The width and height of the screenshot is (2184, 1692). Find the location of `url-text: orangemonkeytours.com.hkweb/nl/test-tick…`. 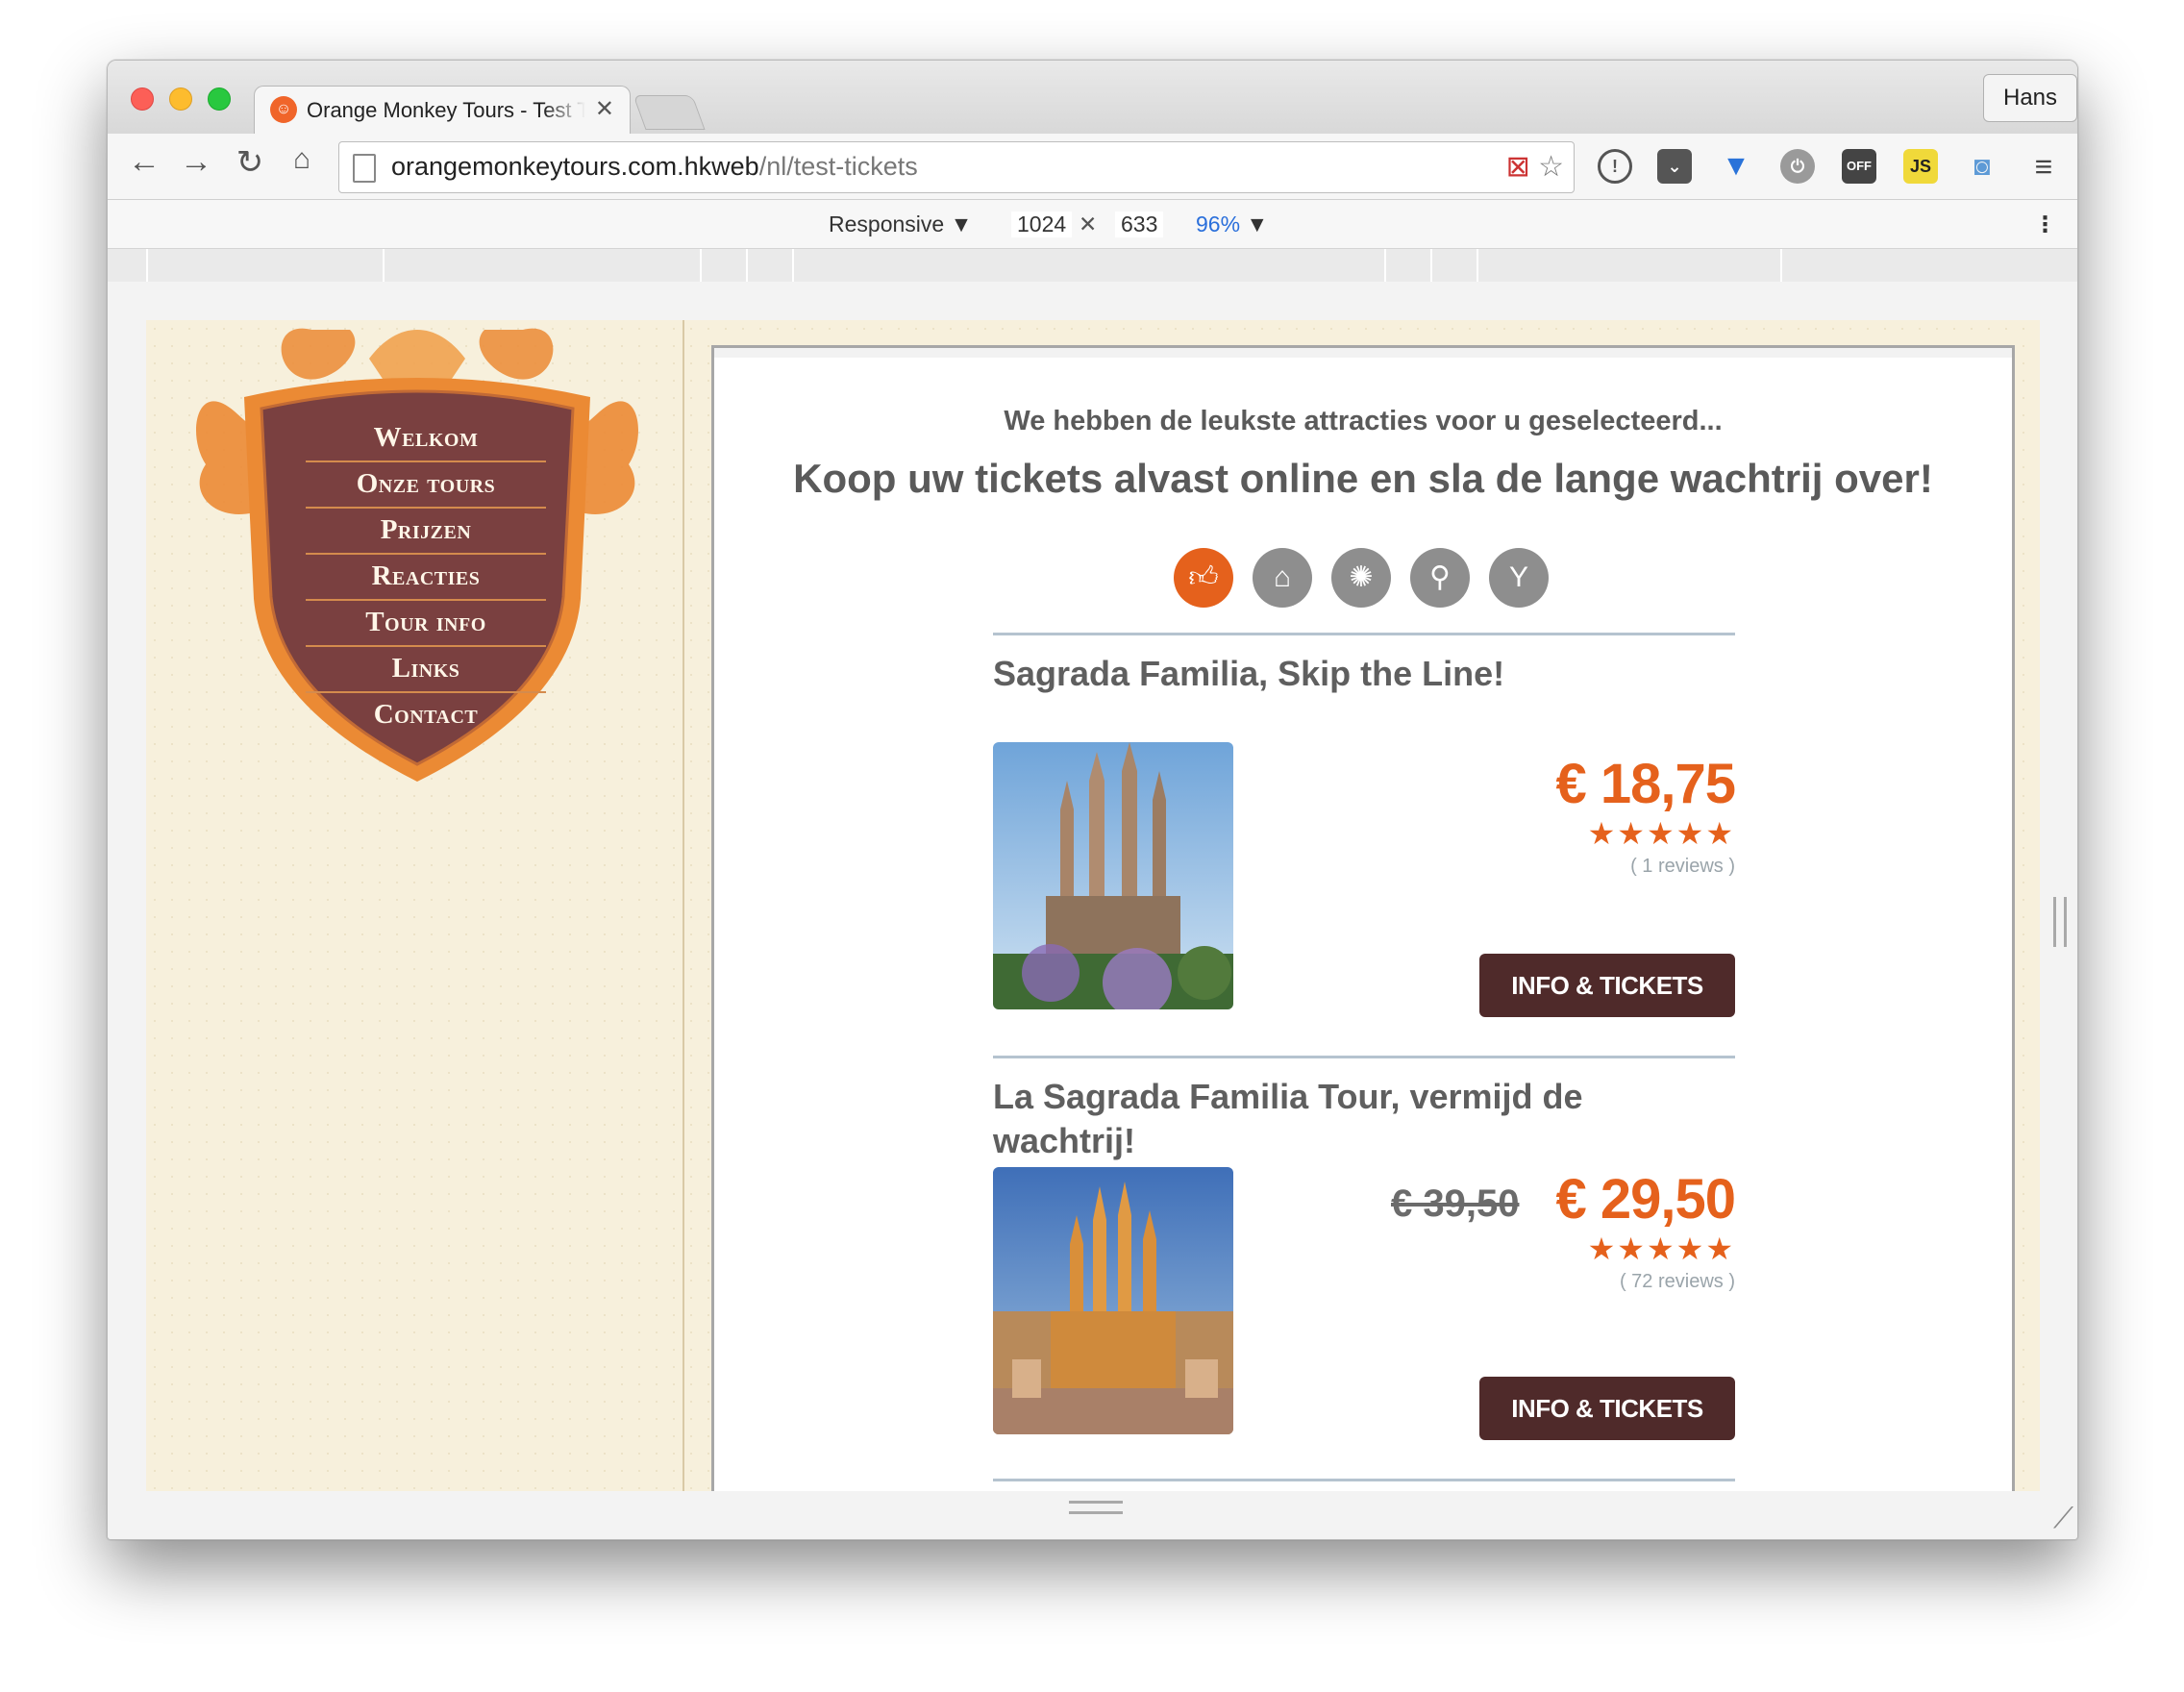

url-text: orangemonkeytours.com.hkweb/nl/test-tick… is located at coordinates (655, 167).